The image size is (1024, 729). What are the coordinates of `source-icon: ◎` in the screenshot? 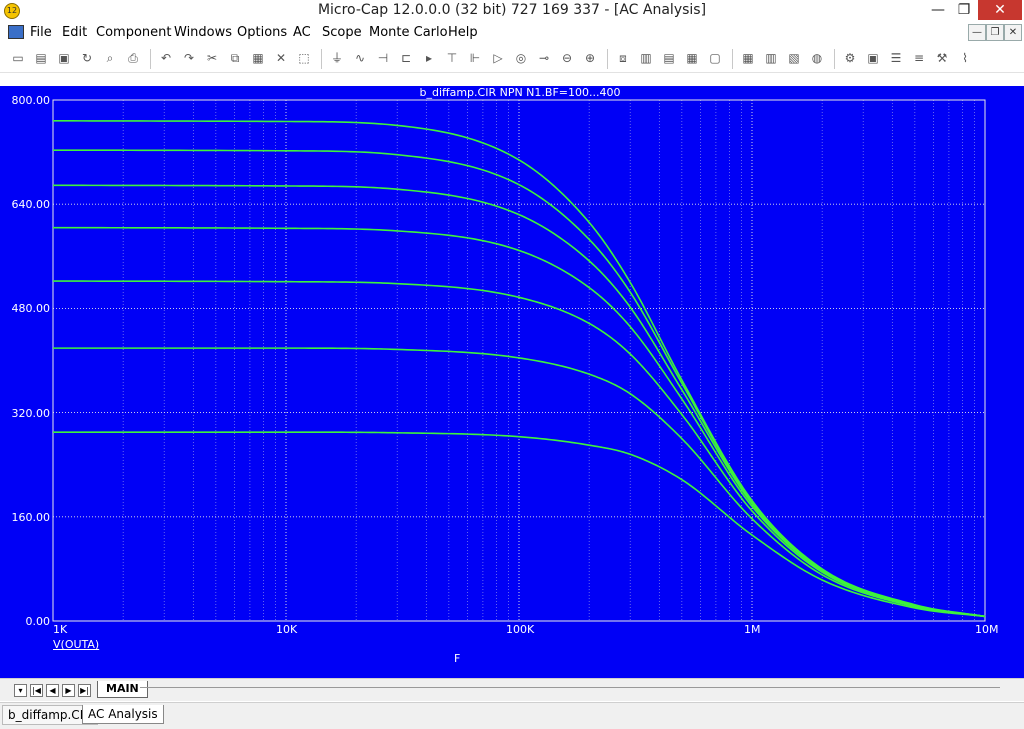 It's located at (521, 58).